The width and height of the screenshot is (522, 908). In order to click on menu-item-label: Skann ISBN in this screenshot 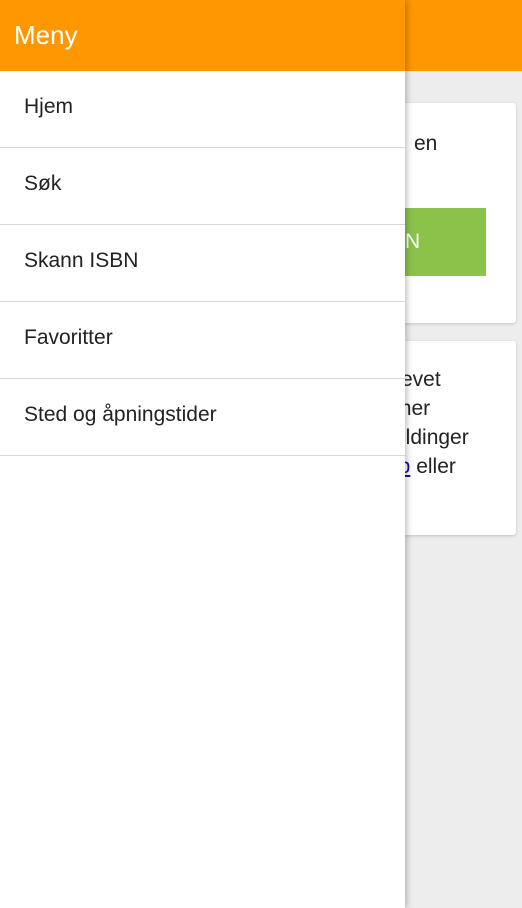, I will do `click(81, 260)`.